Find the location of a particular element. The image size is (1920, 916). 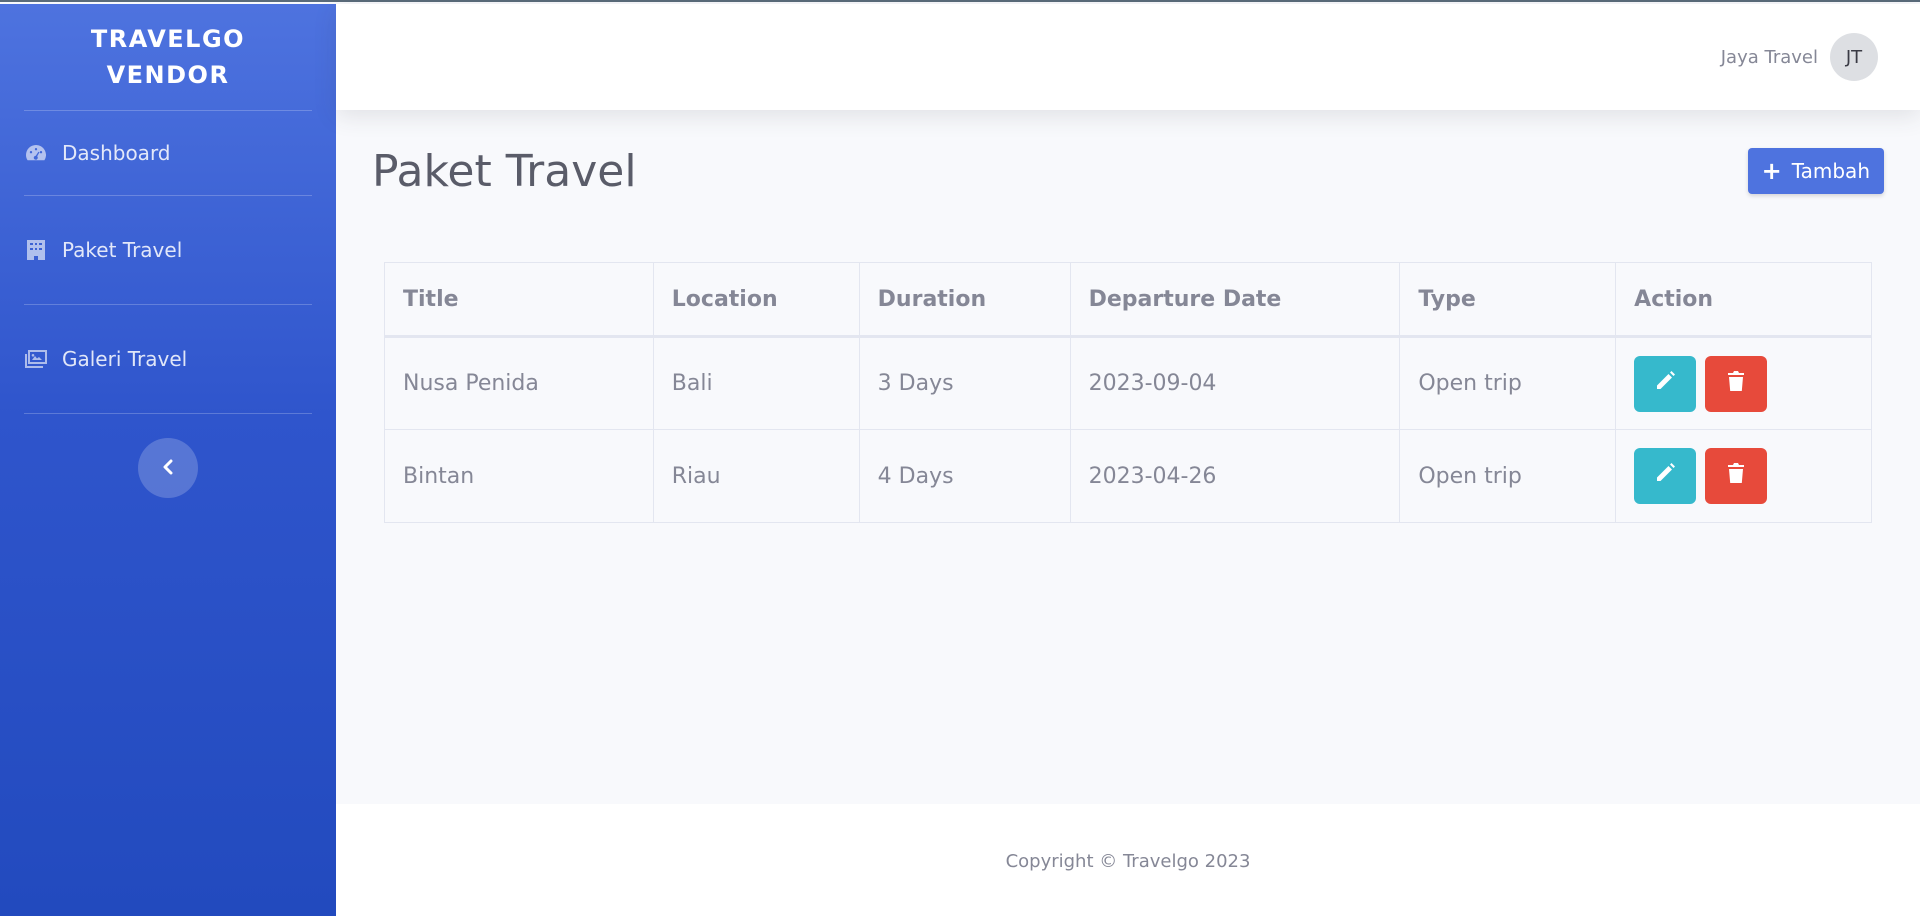

cell-duration: 3 Days is located at coordinates (964, 383).